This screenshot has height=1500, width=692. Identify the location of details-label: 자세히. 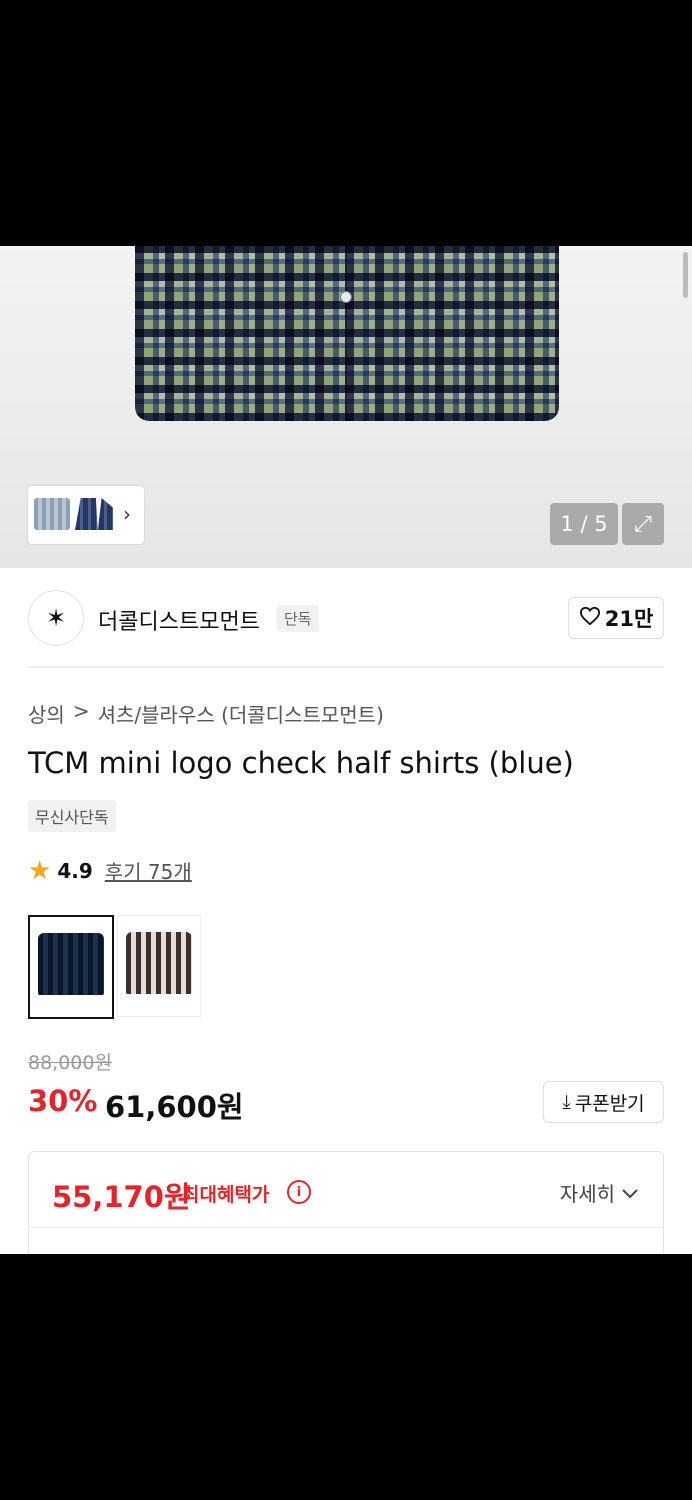
(587, 1194).